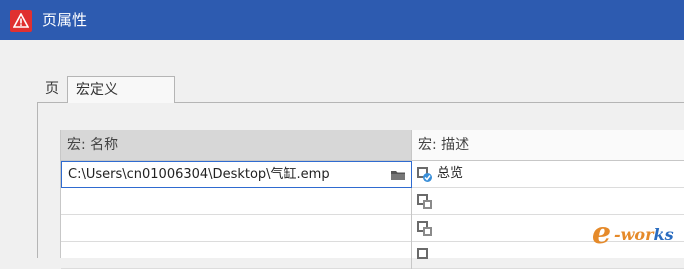 The width and height of the screenshot is (684, 269). What do you see at coordinates (65, 20) in the screenshot?
I see `window-title: 页属性` at bounding box center [65, 20].